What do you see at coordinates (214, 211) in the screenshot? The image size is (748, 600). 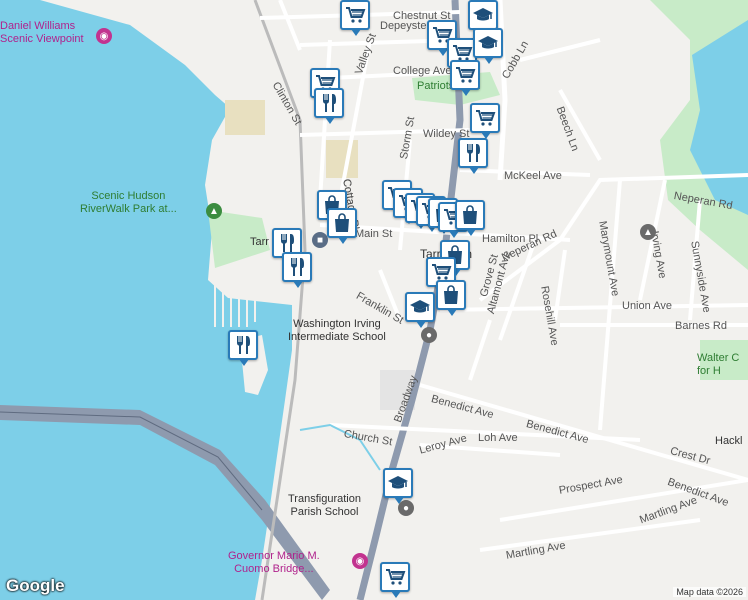 I see `park-tree-icon: ▲` at bounding box center [214, 211].